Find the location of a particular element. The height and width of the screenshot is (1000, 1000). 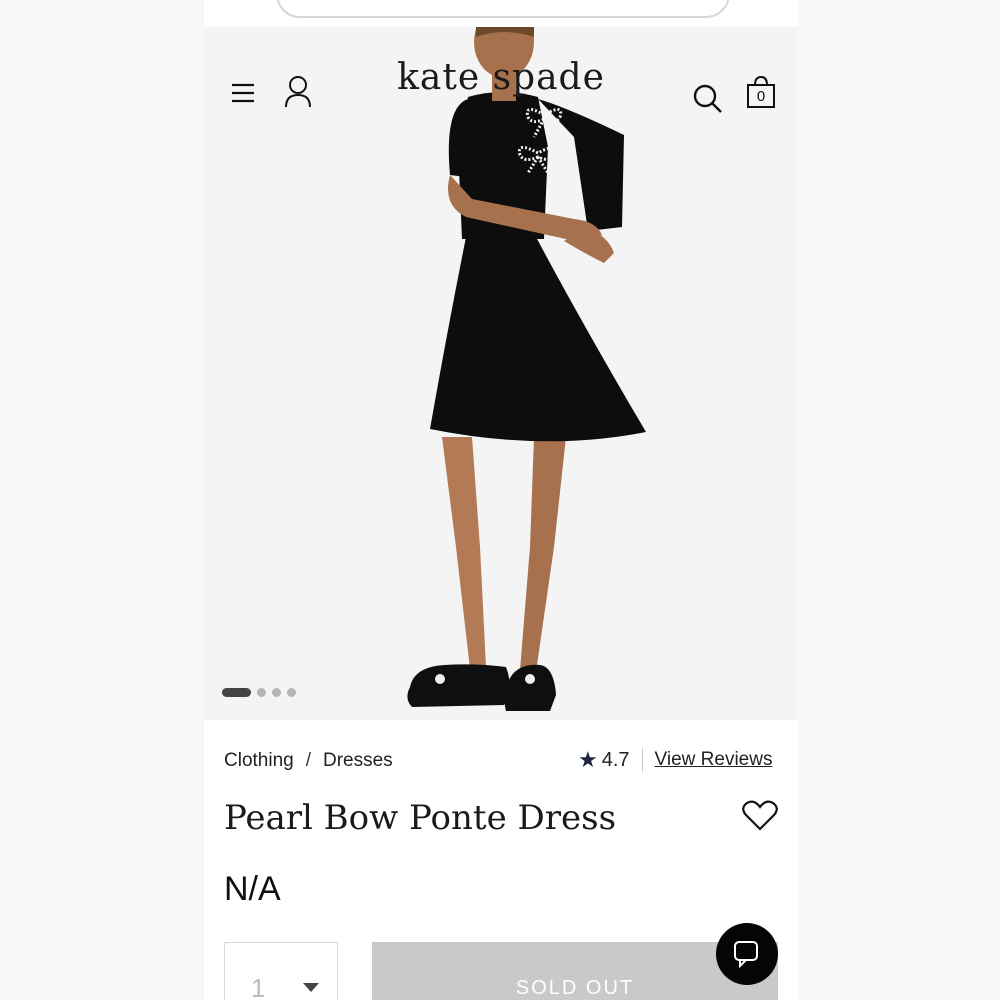

product-rating: ★ 4.7 View Reviews is located at coordinates (675, 760).